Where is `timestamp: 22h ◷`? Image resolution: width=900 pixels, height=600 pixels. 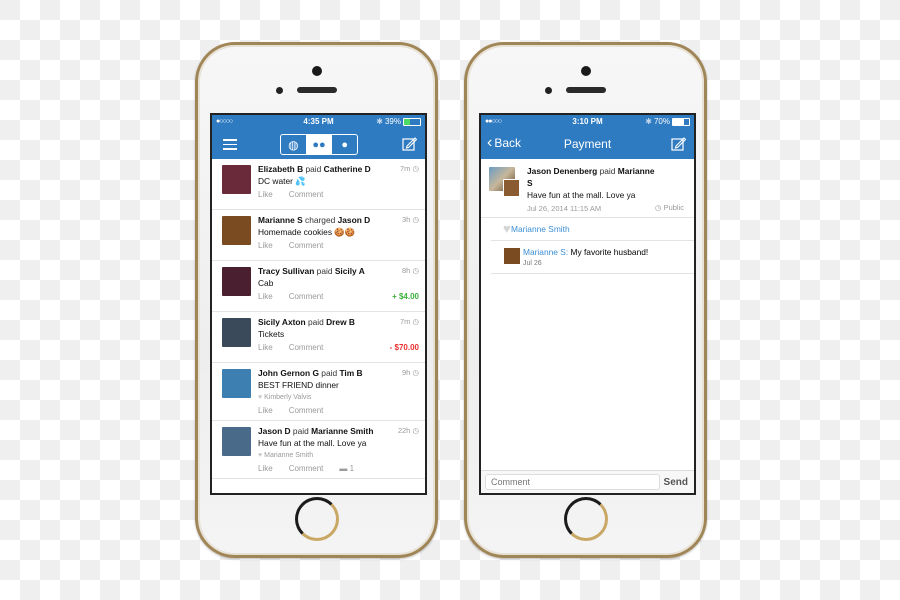
timestamp: 22h ◷ is located at coordinates (408, 430).